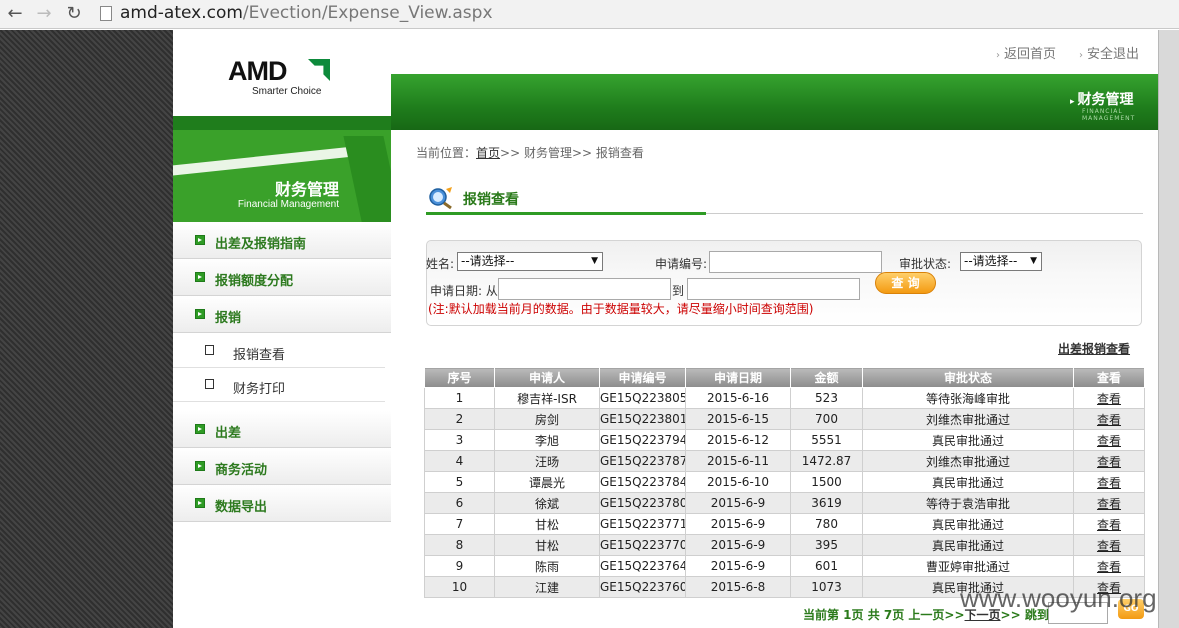  Describe the element at coordinates (547, 587) in the screenshot. I see `cell-applicant: 江建` at that location.